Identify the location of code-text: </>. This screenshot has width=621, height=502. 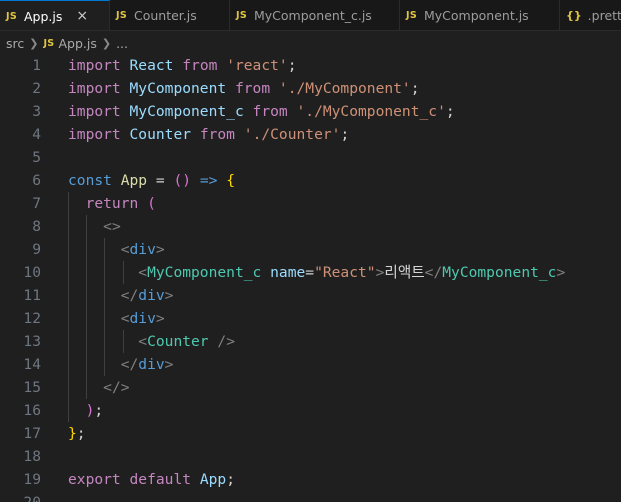
(99, 387).